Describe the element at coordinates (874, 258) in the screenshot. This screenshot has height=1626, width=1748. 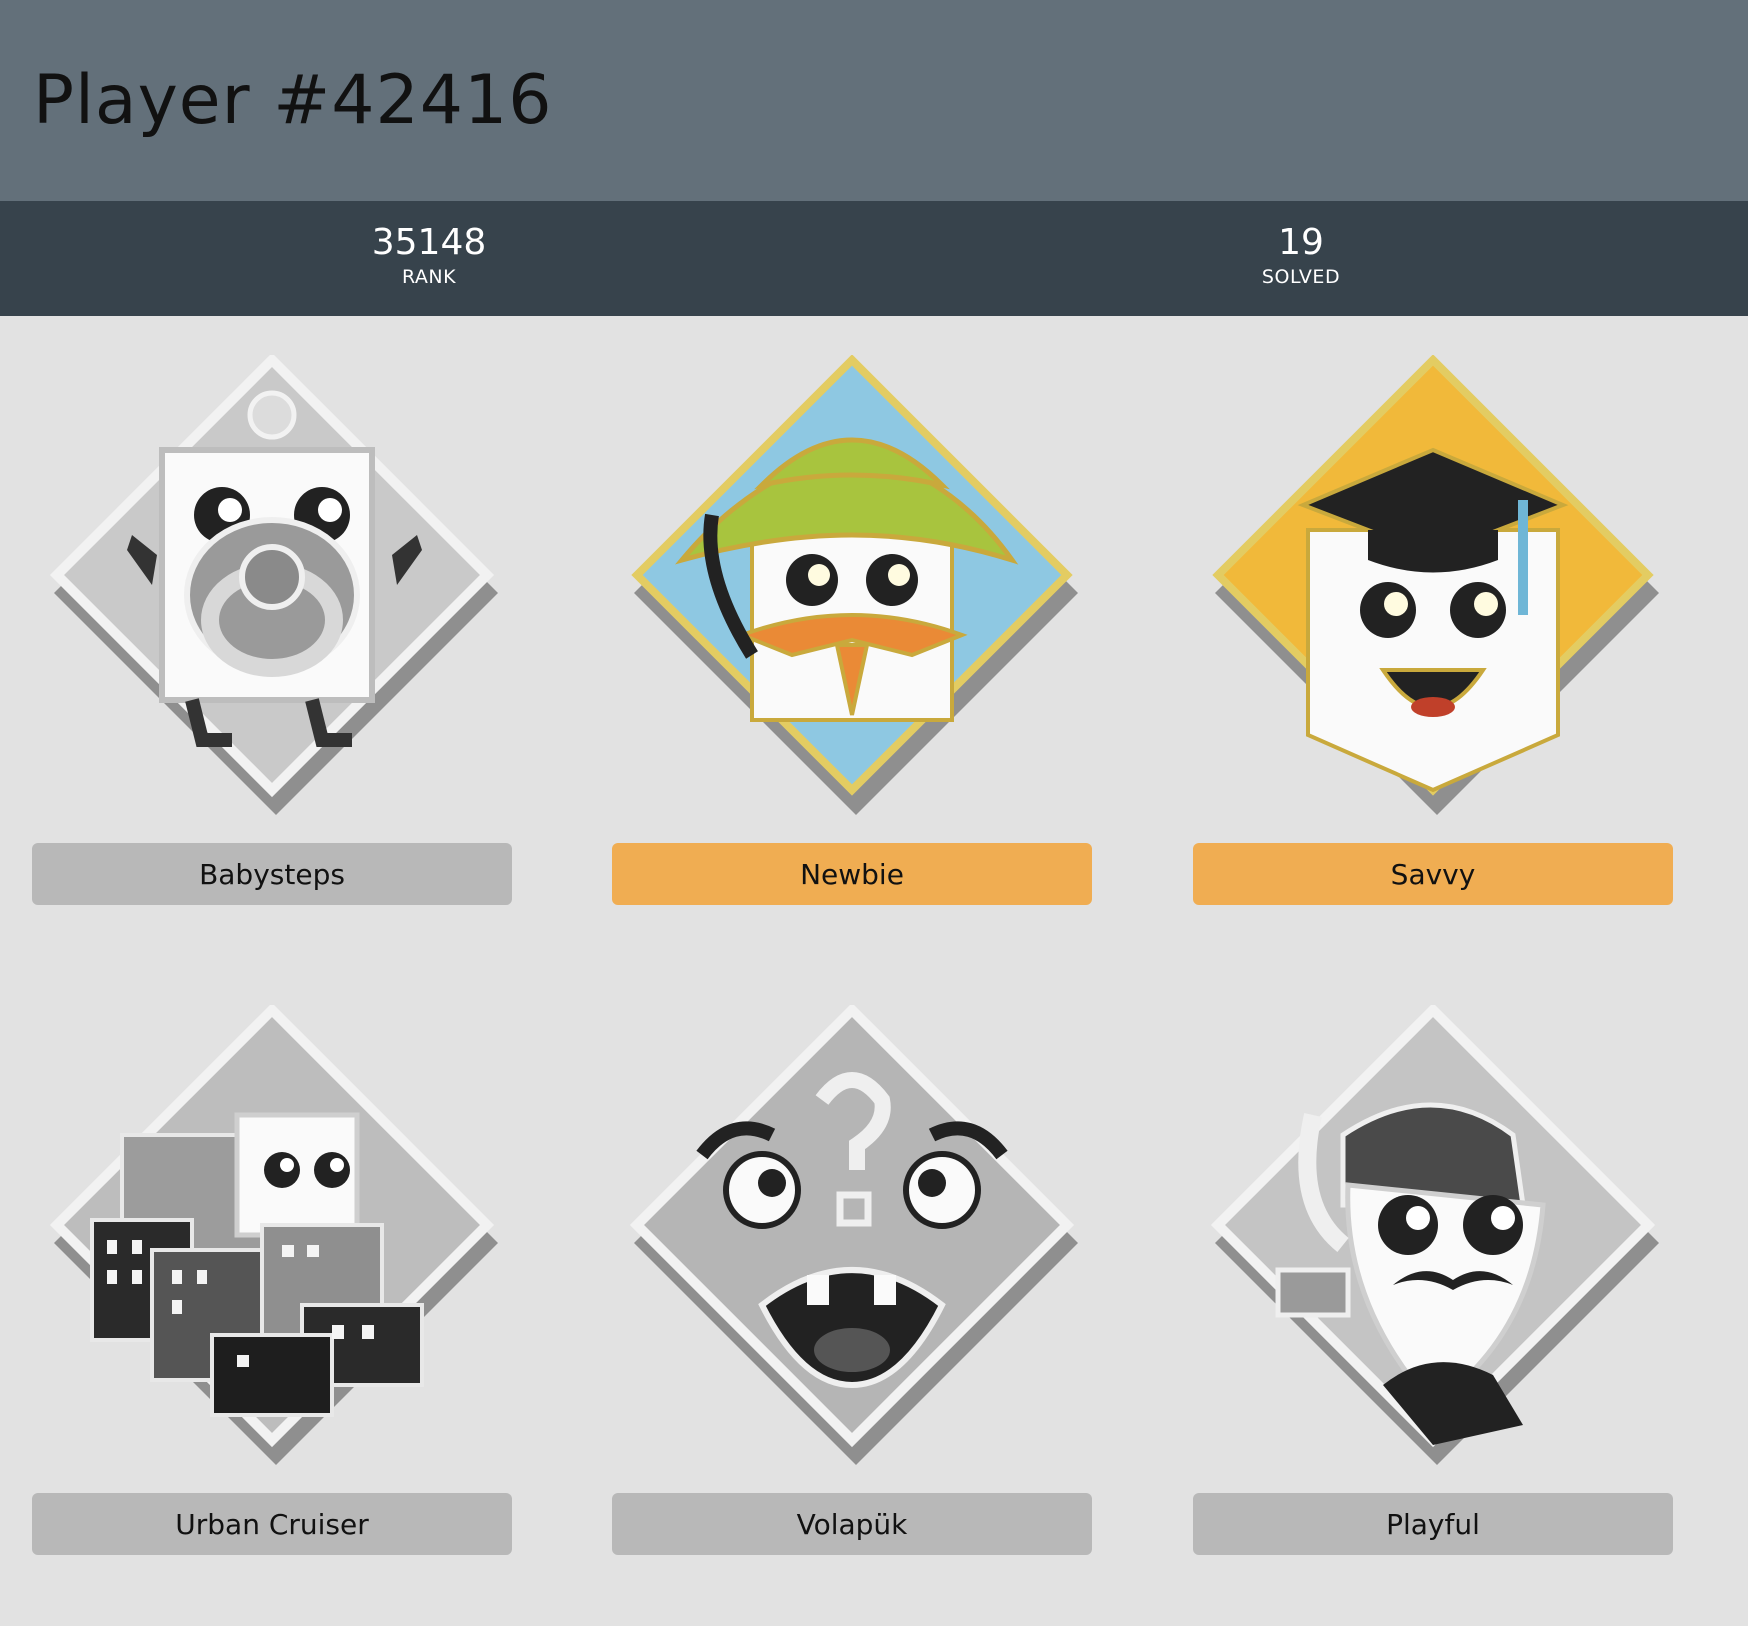
I see `stats-bar: 35148 RANK 19 SOLVED` at that location.